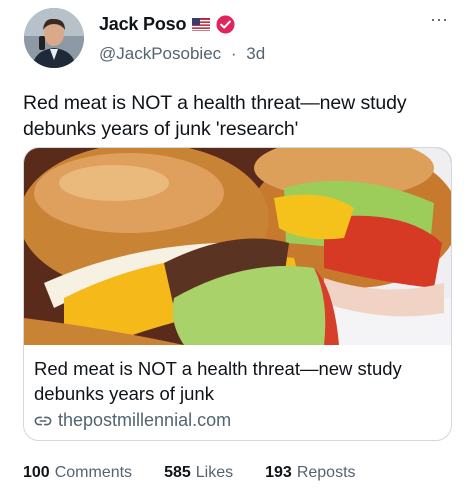  What do you see at coordinates (255, 53) in the screenshot?
I see `timestamp: 3d` at bounding box center [255, 53].